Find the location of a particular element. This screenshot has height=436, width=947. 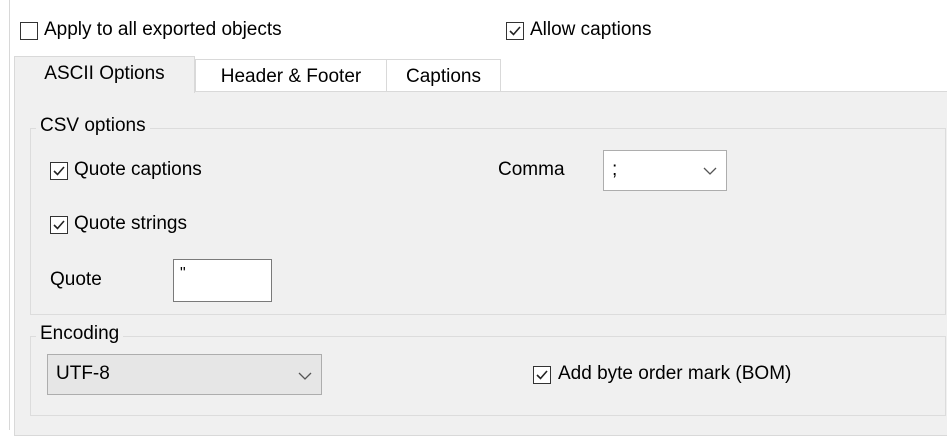

allow-captions-checkbox is located at coordinates (515, 31).